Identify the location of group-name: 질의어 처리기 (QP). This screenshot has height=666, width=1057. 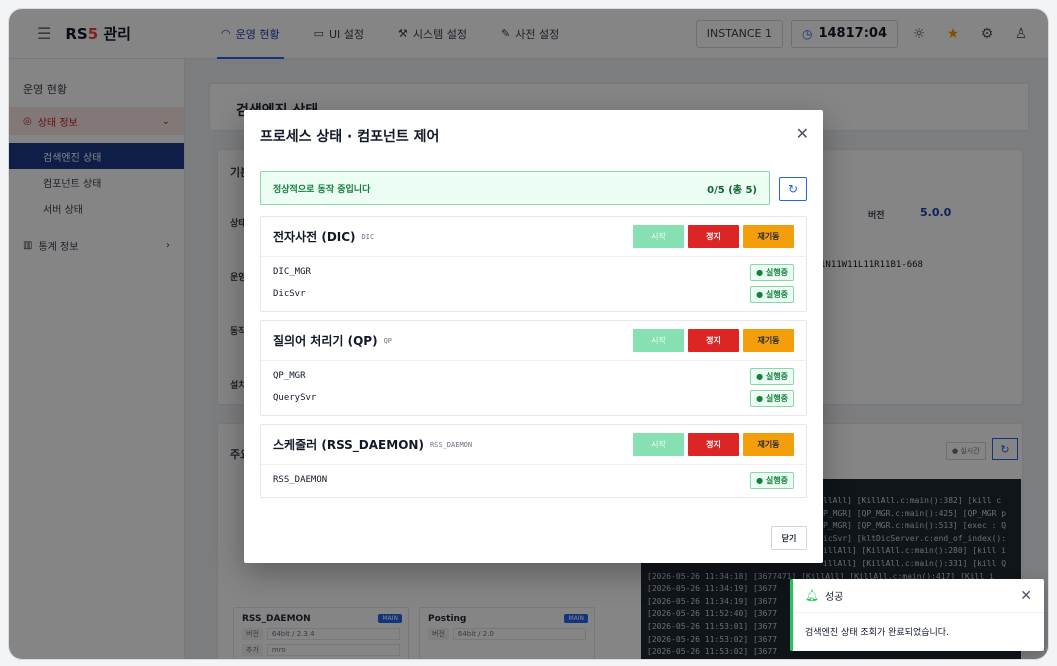
(325, 341).